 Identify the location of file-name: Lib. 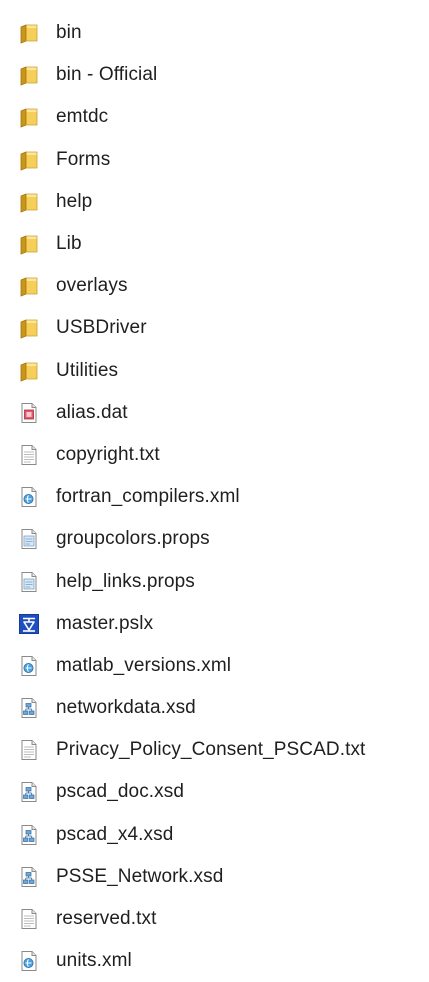
(69, 244).